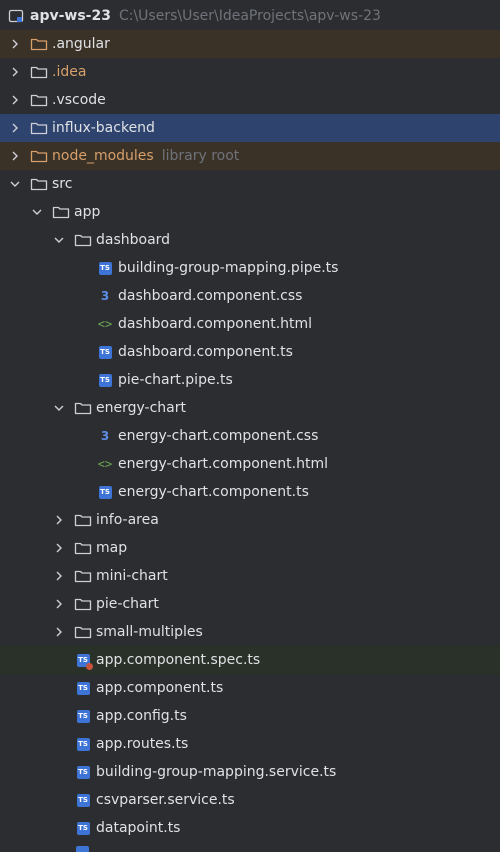 The image size is (500, 852). Describe the element at coordinates (250, 548) in the screenshot. I see `tree-item-map: map` at that location.